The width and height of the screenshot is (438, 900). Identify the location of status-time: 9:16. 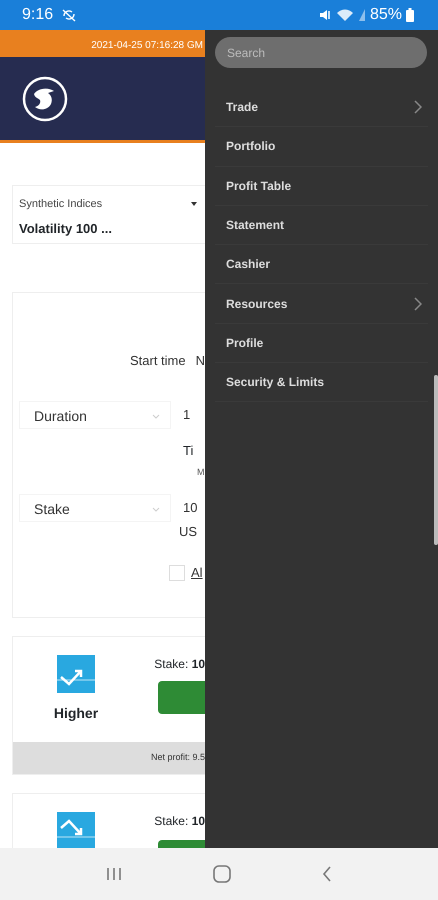
(38, 15).